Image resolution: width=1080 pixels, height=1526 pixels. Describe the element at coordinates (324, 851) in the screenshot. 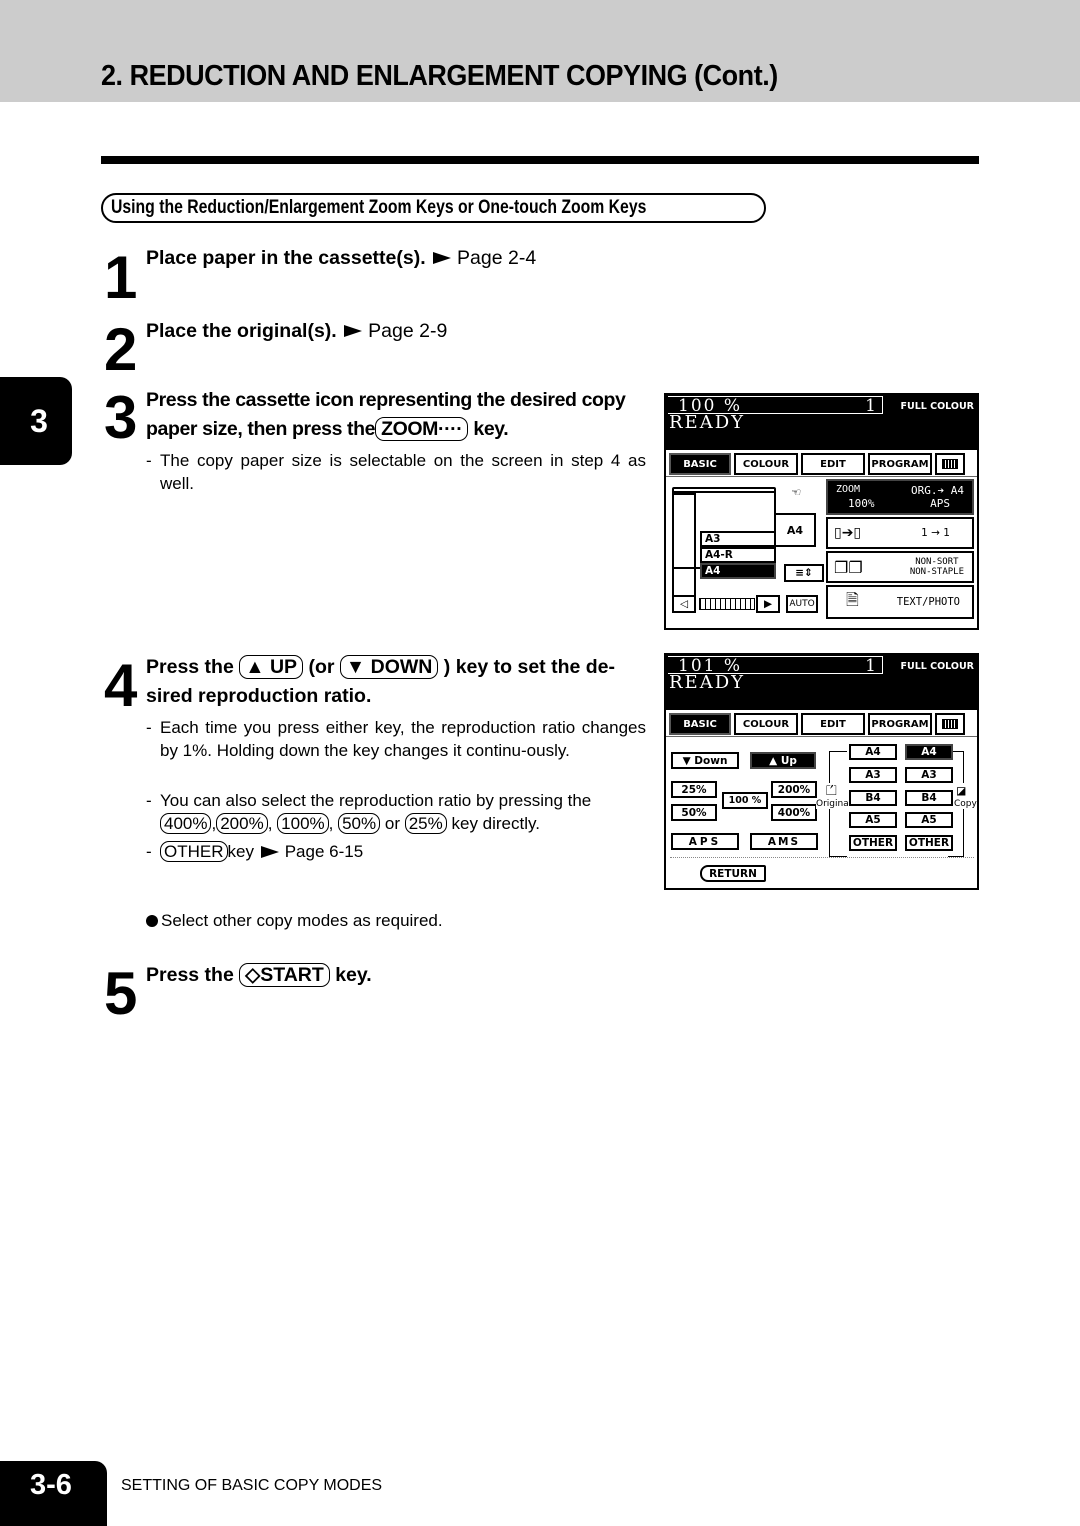

I see `other-page-ref: Page 6-15` at that location.